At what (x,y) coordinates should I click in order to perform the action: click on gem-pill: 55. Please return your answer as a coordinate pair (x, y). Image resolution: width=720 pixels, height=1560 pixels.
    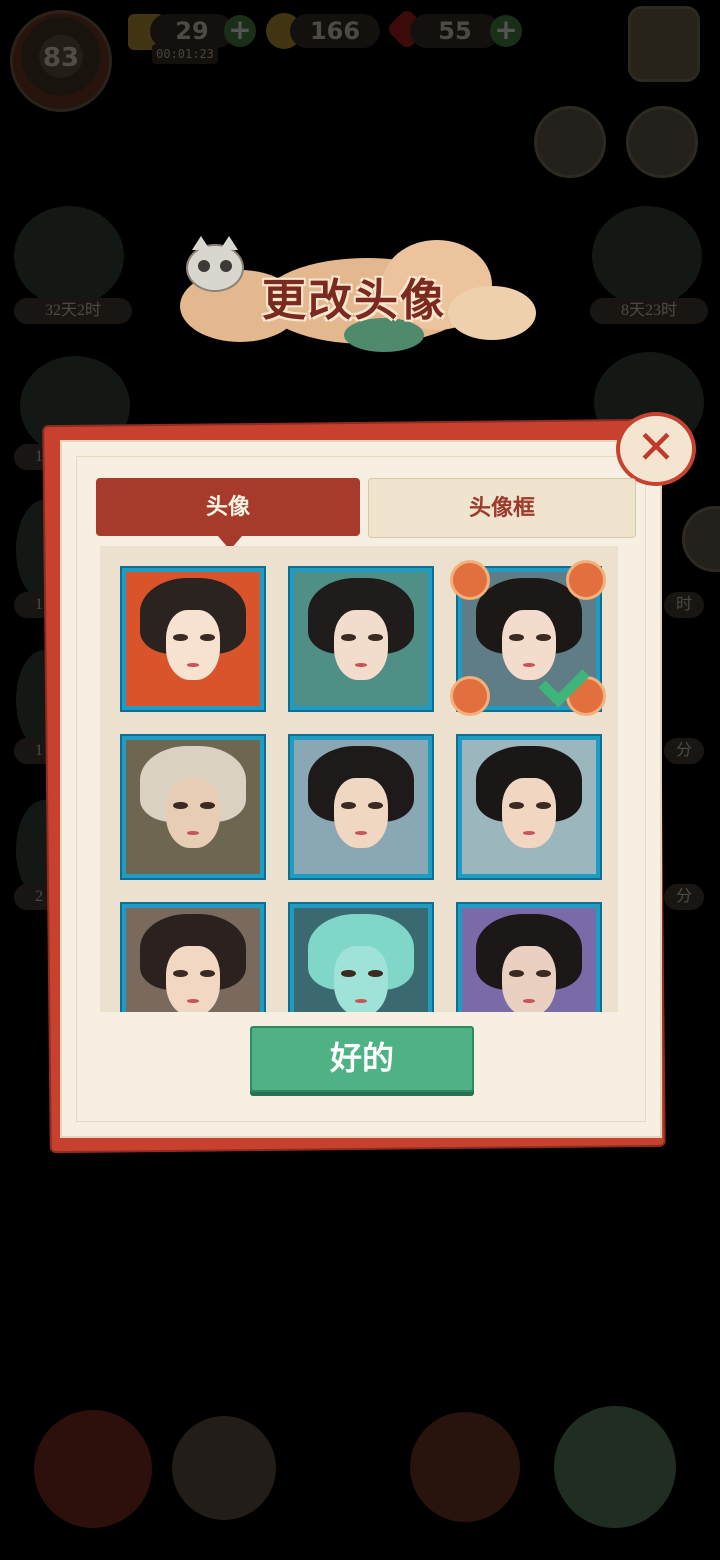
    Looking at the image, I should click on (455, 31).